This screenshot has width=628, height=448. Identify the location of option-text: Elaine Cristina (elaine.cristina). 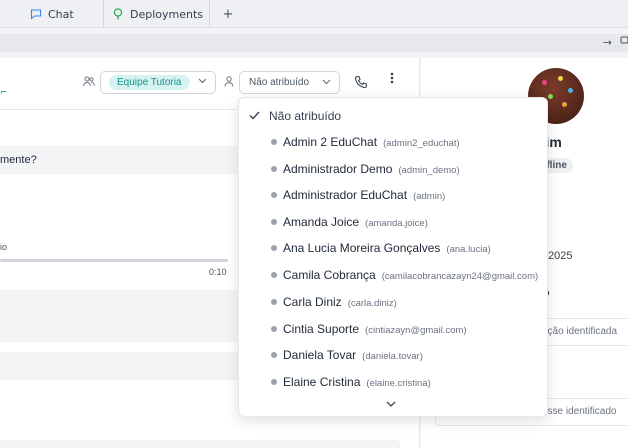
(357, 382).